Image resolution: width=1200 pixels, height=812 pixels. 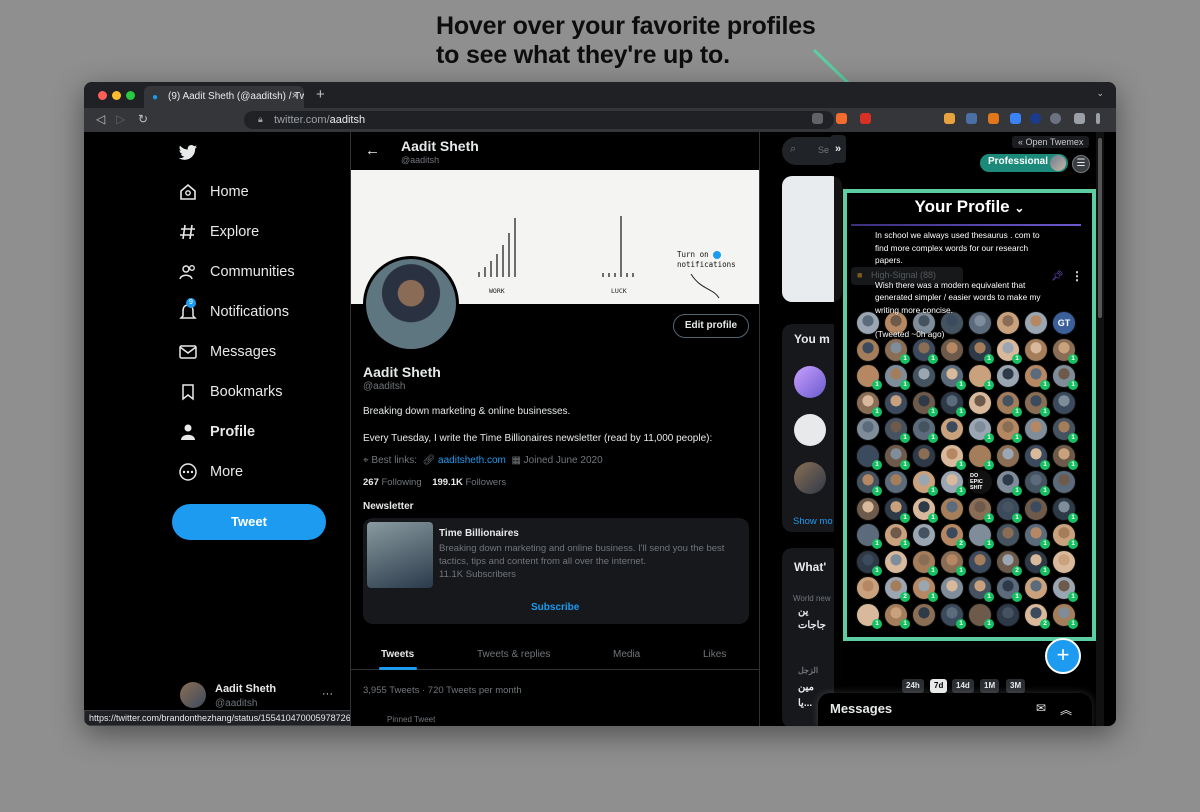 What do you see at coordinates (626, 654) in the screenshot?
I see `tab-media: Media` at bounding box center [626, 654].